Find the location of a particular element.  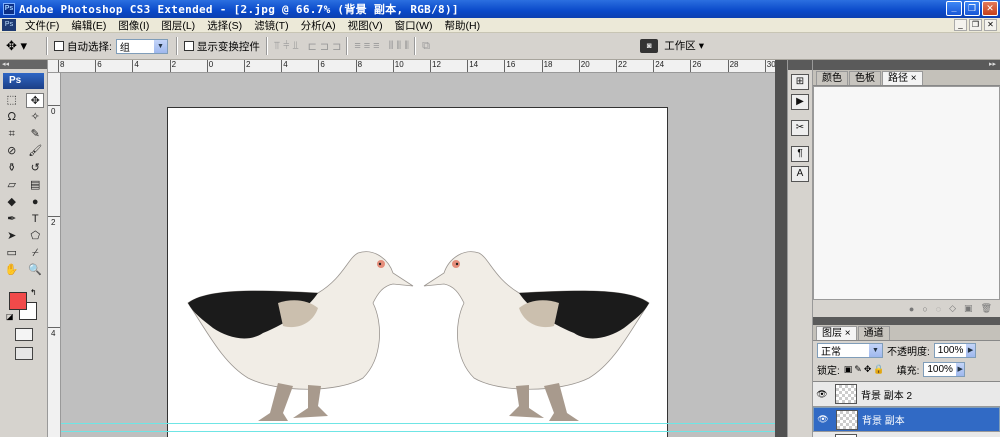

align-right-icon: ⊐ is located at coordinates (336, 46).